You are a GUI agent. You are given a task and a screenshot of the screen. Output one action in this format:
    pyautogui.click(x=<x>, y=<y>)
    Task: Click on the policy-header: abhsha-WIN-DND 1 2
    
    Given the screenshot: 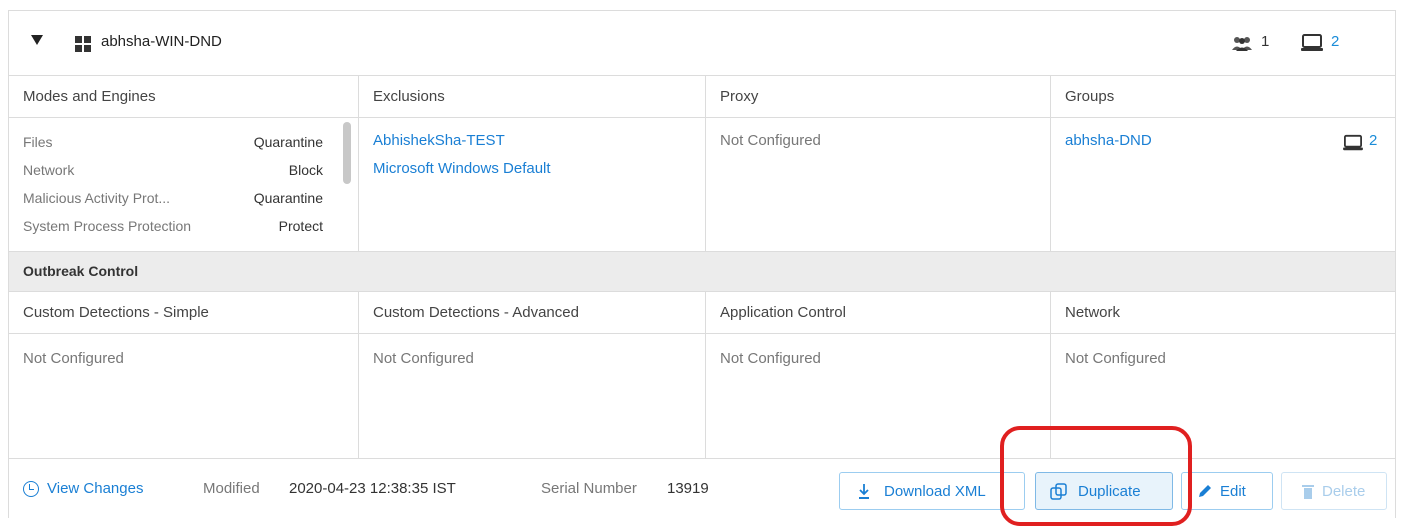 What is the action you would take?
    pyautogui.click(x=702, y=43)
    